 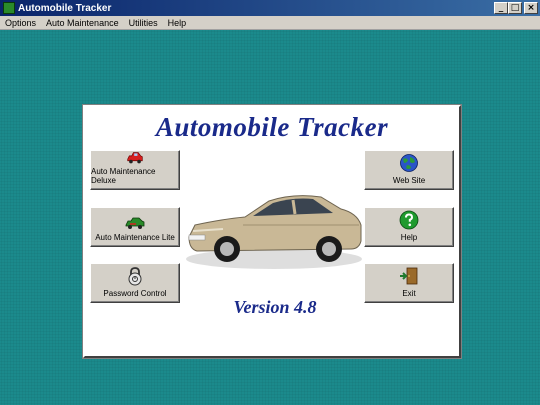 I want to click on close-button: ×, so click(x=531, y=8).